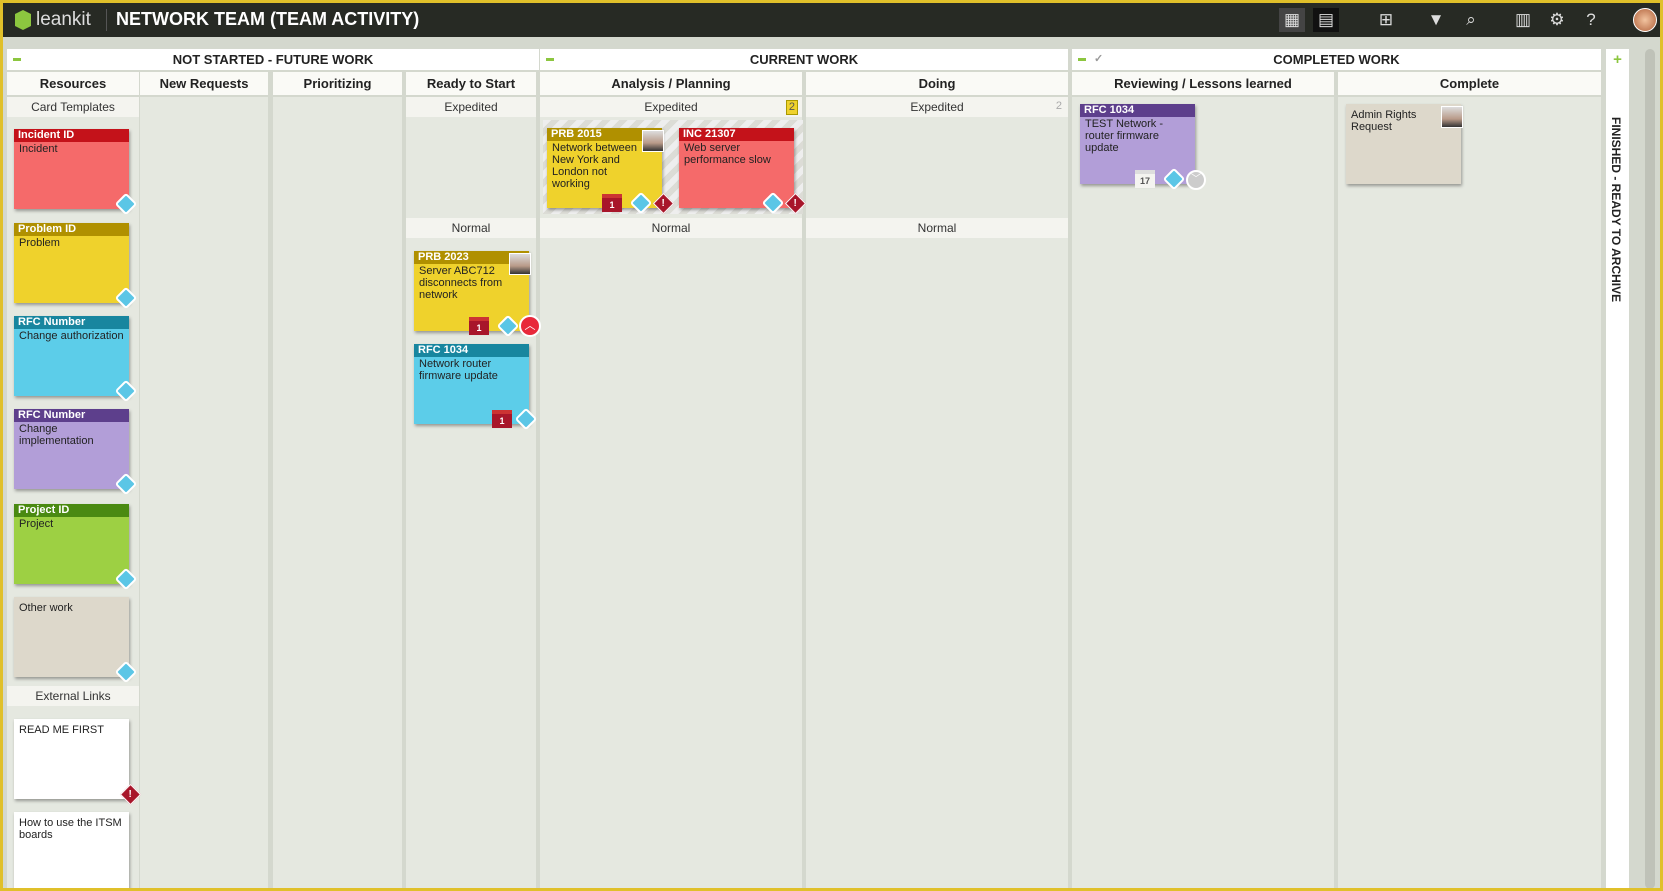 This screenshot has width=1663, height=891. What do you see at coordinates (1645, 20) in the screenshot?
I see `user-avatar` at bounding box center [1645, 20].